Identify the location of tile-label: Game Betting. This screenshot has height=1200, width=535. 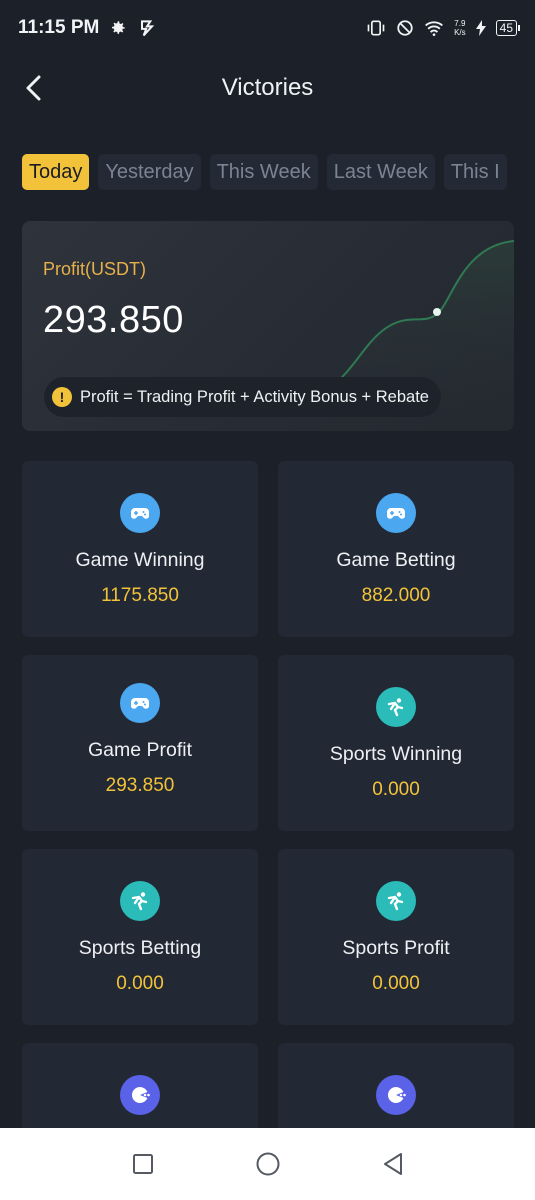
(396, 560).